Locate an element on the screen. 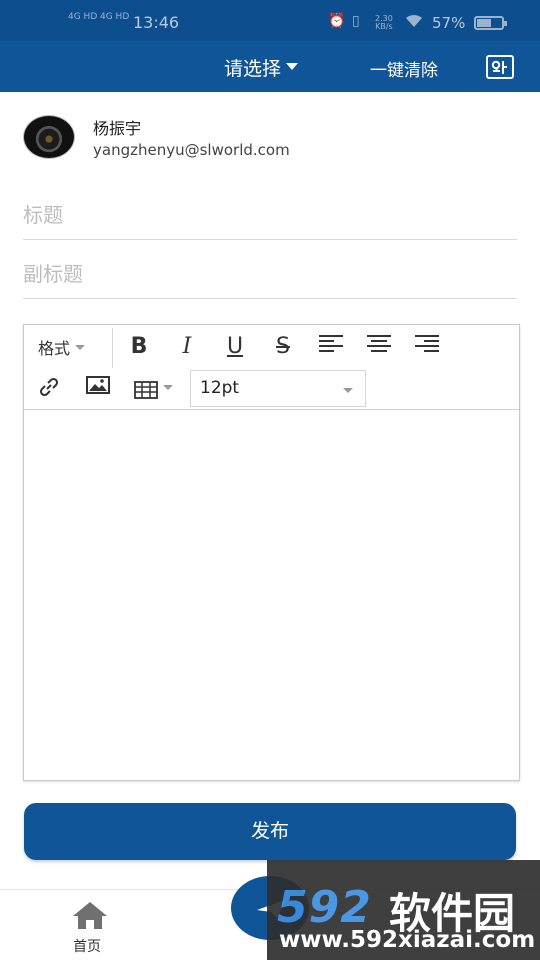  network-speed: 2.30 KB/s is located at coordinates (384, 23).